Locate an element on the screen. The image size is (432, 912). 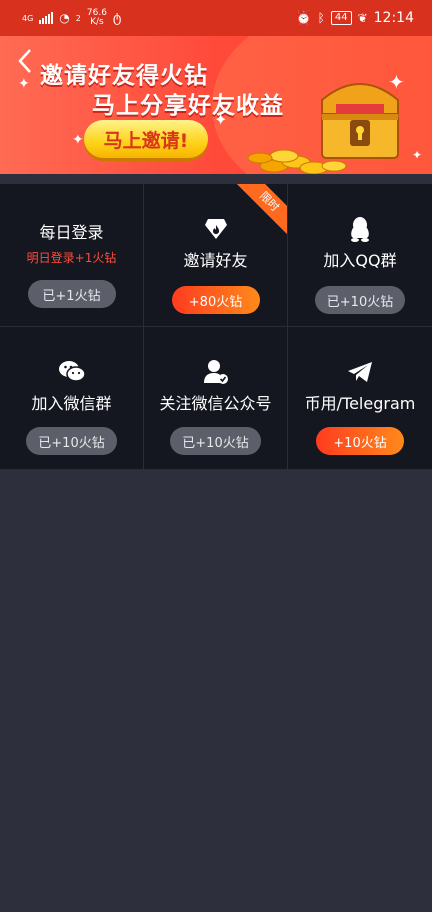
task-join-wechat-group: 加入微信群 已+10火钻 is located at coordinates (72, 398).